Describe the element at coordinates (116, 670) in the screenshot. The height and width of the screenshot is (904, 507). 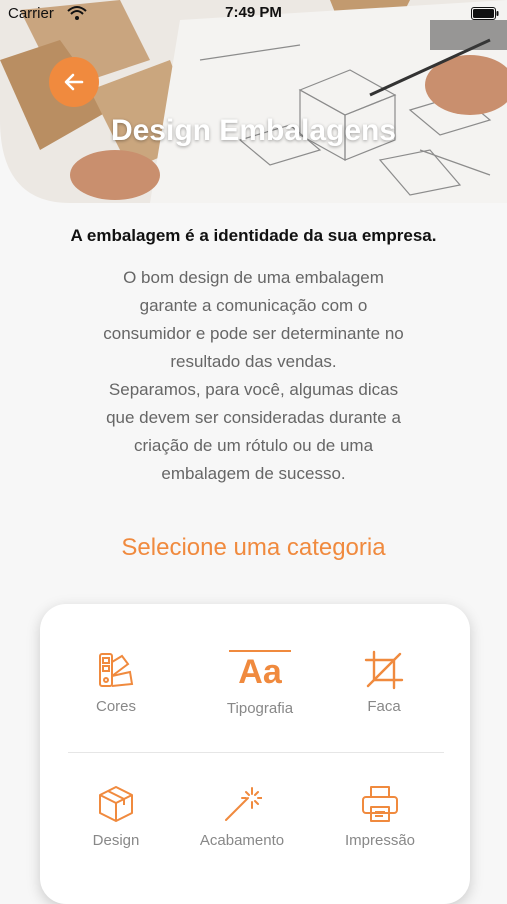
I see `color-swatch-icon` at that location.